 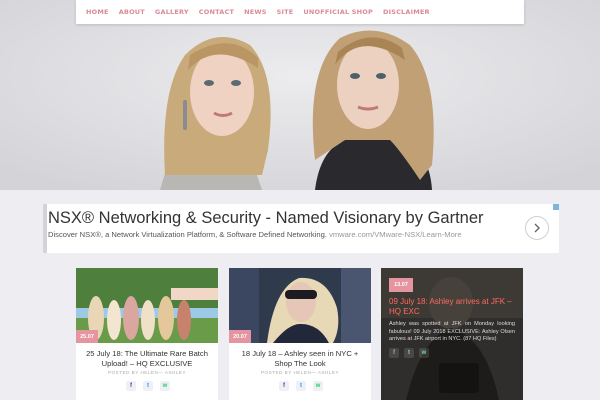 What do you see at coordinates (255, 12) in the screenshot?
I see `nav-news: NEWS` at bounding box center [255, 12].